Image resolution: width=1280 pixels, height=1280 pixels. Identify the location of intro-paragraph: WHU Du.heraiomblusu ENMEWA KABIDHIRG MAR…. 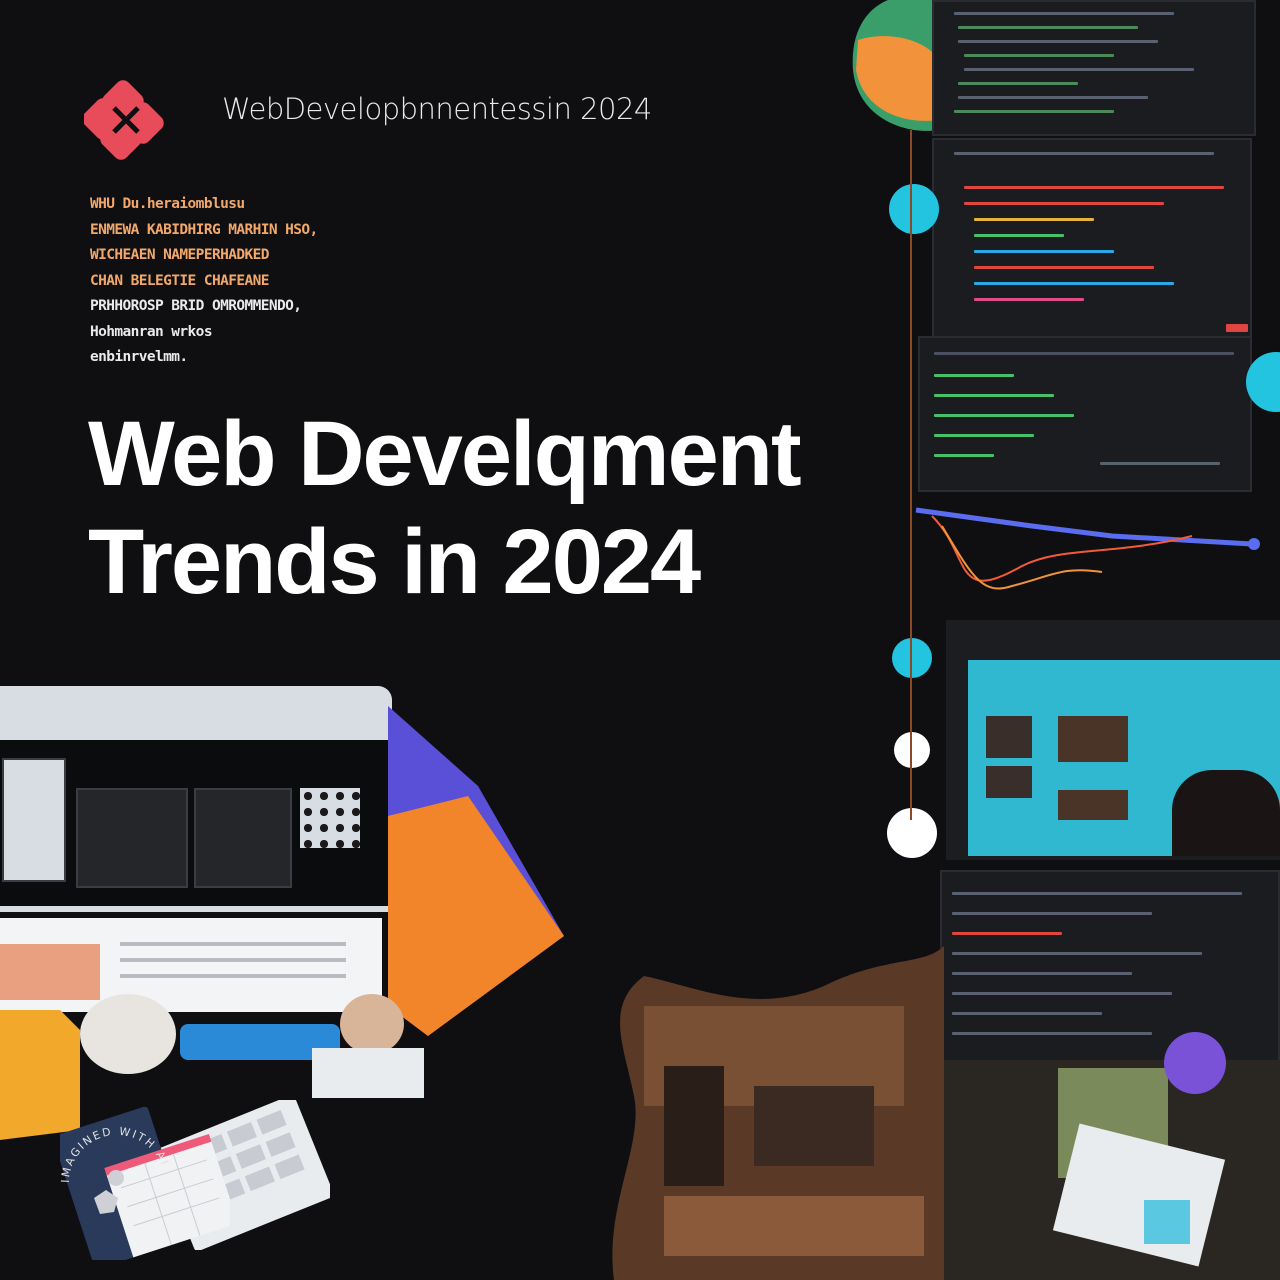
(250, 281).